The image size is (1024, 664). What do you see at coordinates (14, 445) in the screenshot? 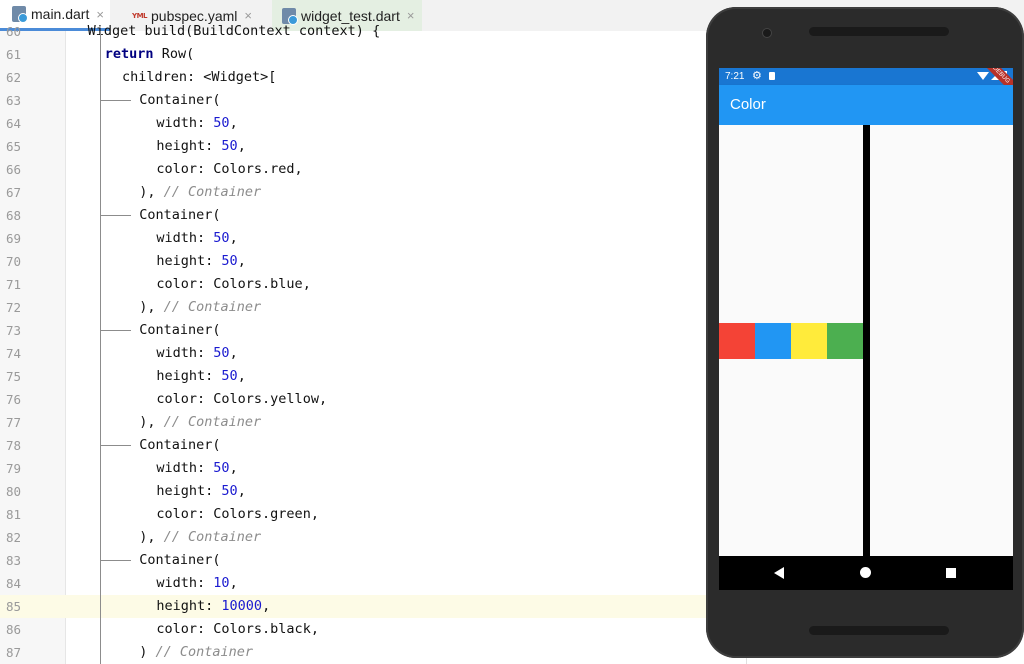
I see `line-number: 78` at bounding box center [14, 445].